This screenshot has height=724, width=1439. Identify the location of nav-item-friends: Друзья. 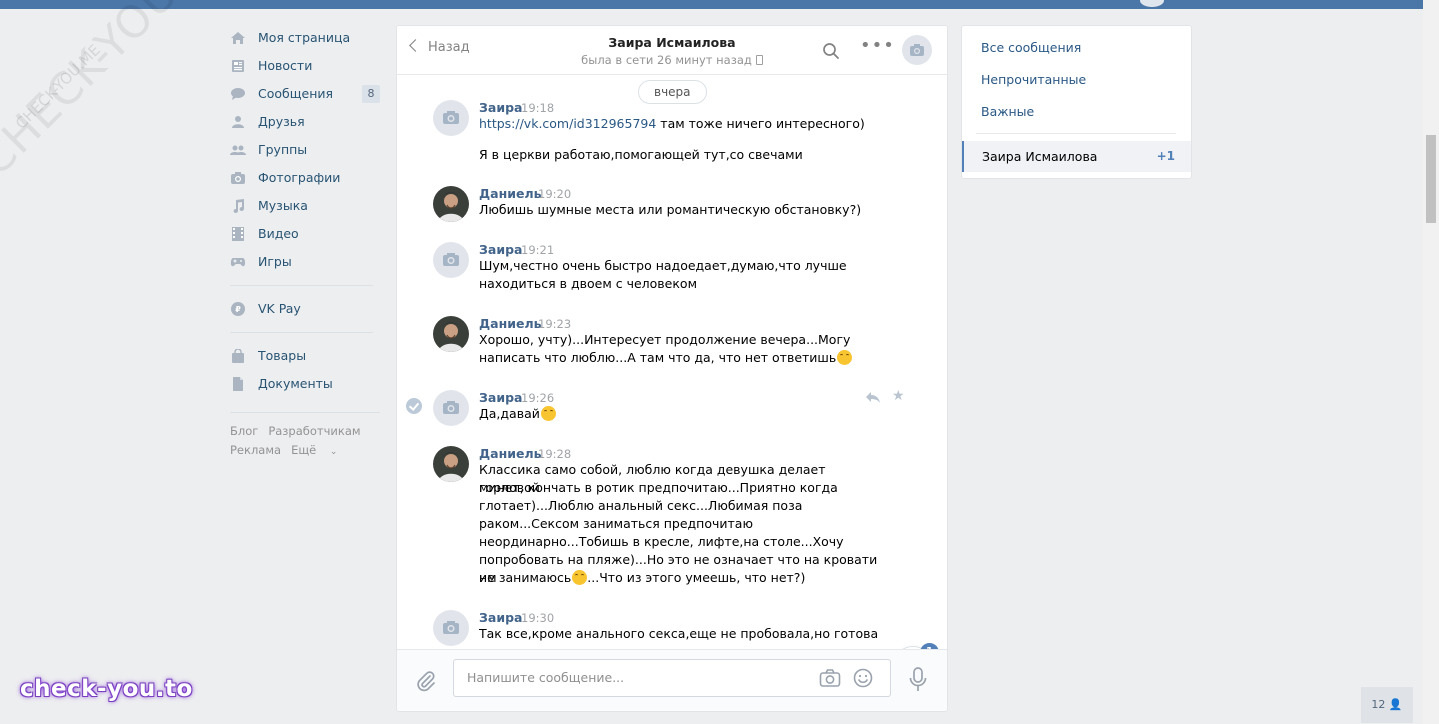
(305, 122).